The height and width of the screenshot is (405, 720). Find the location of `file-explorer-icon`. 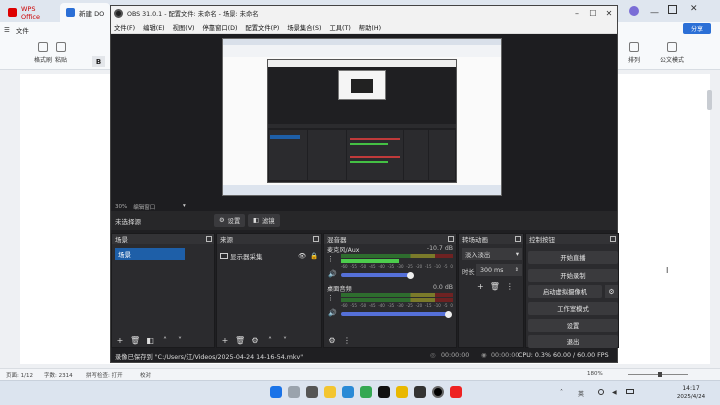

file-explorer-icon is located at coordinates (330, 392).